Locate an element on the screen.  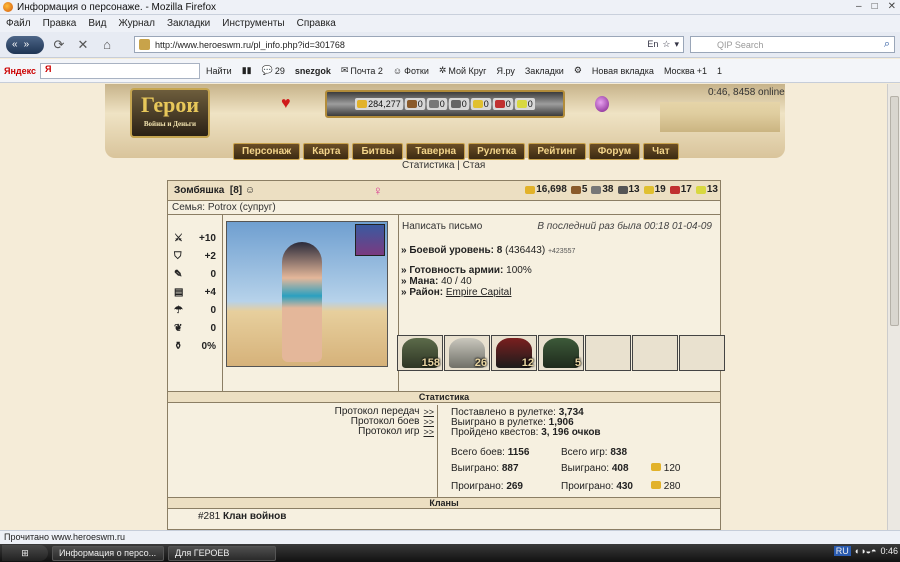
menu-rating: Рейтинг is located at coordinates (557, 151).